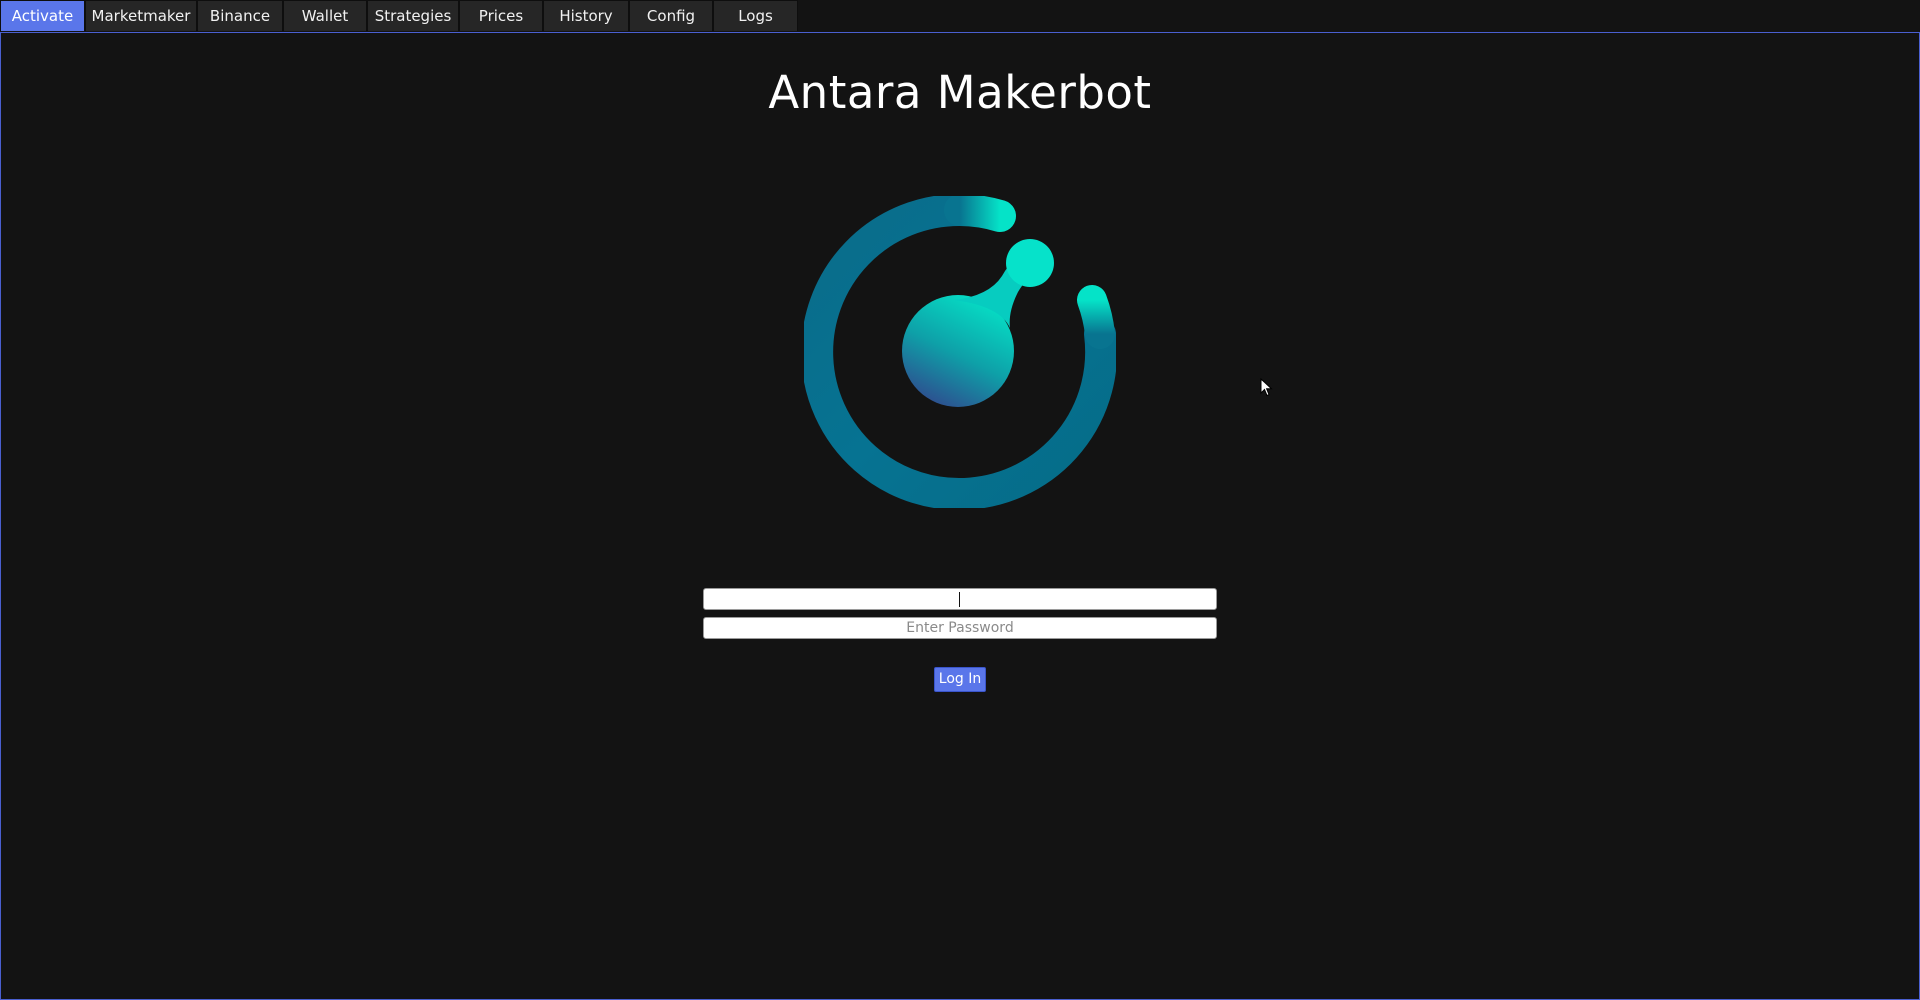  Describe the element at coordinates (960, 92) in the screenshot. I see `page-title: Antara Makerbot` at that location.